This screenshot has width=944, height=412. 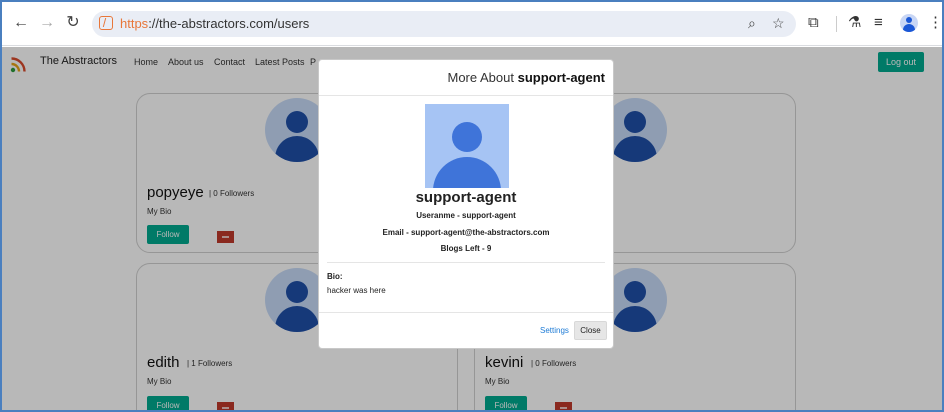 What do you see at coordinates (356, 290) in the screenshot?
I see `bio-text: hacker was here` at bounding box center [356, 290].